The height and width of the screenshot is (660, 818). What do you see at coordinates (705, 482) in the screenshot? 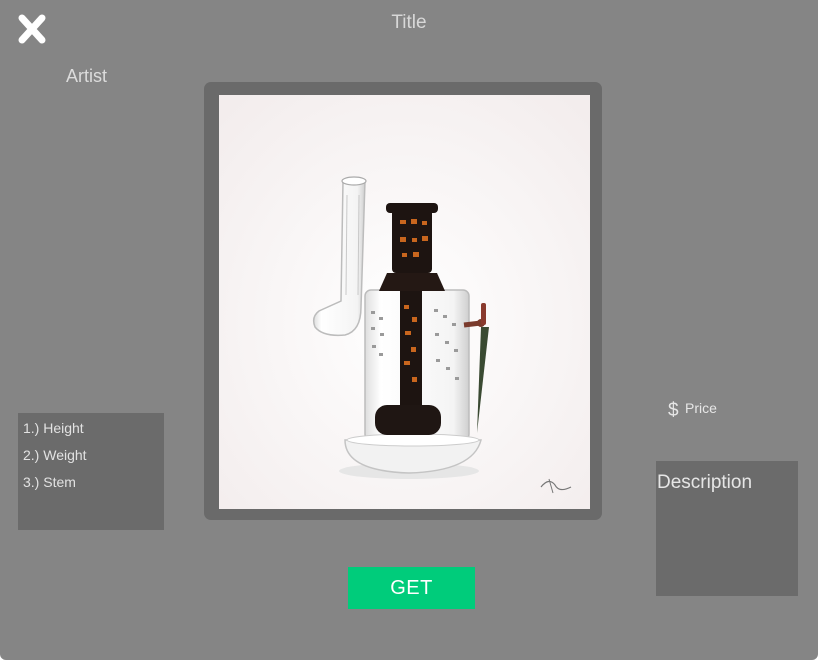
I see `description-label: Description` at bounding box center [705, 482].